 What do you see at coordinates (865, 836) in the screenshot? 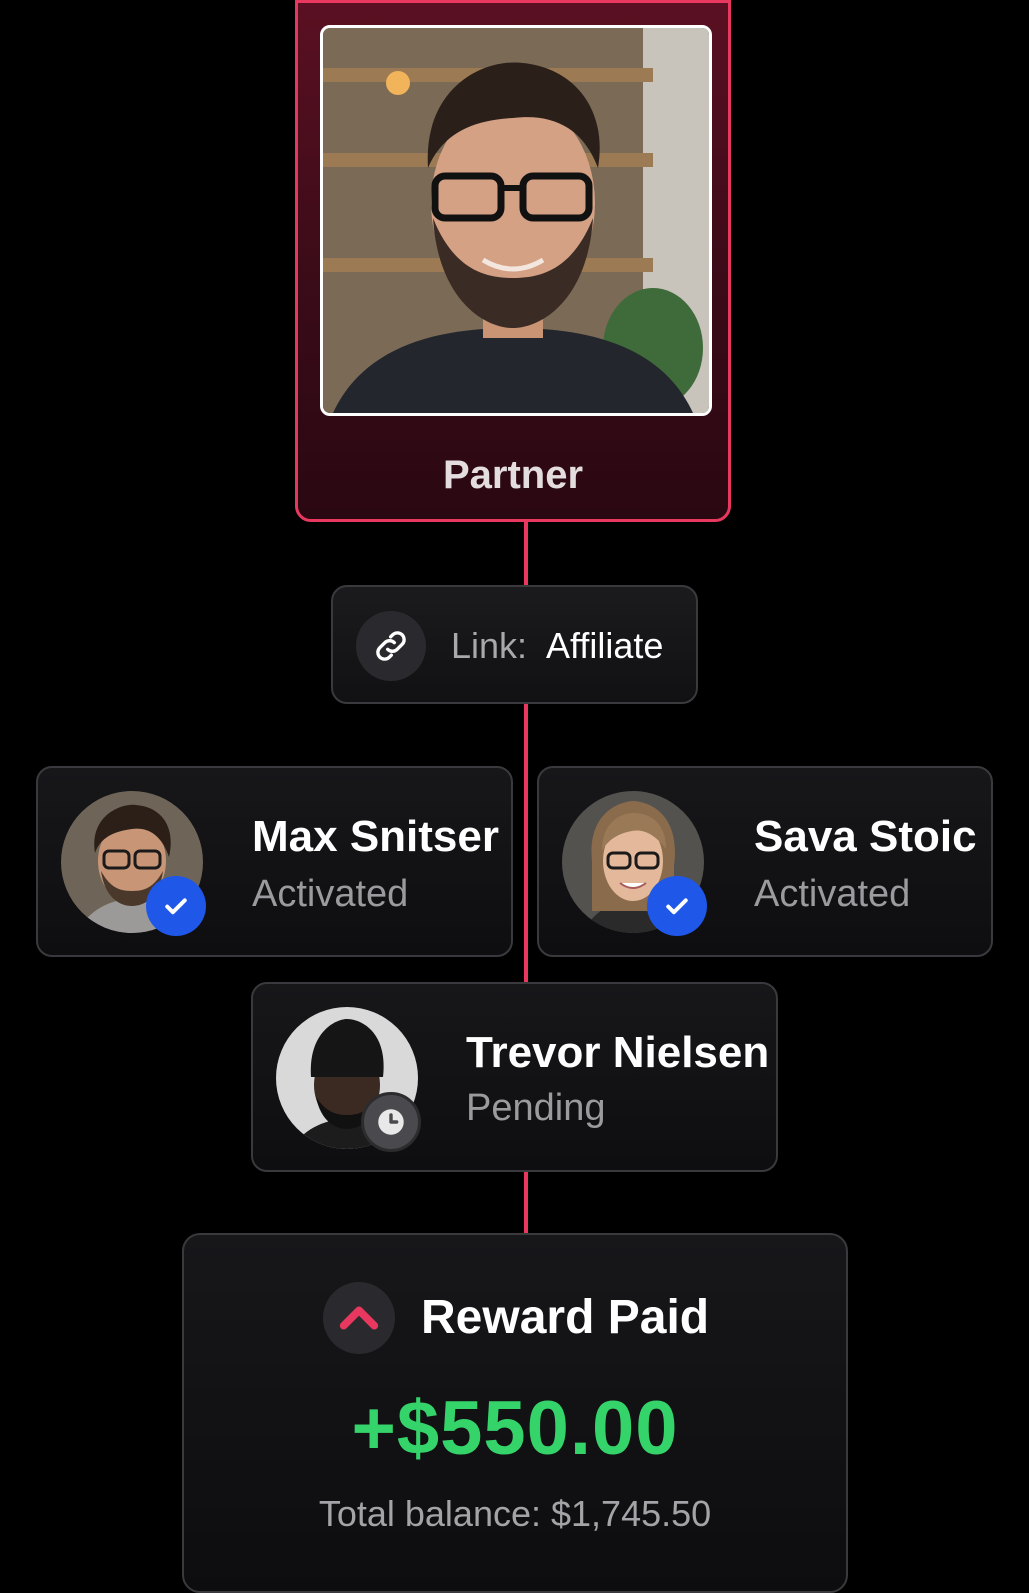
I see `referral-name: Sava Stoic` at bounding box center [865, 836].